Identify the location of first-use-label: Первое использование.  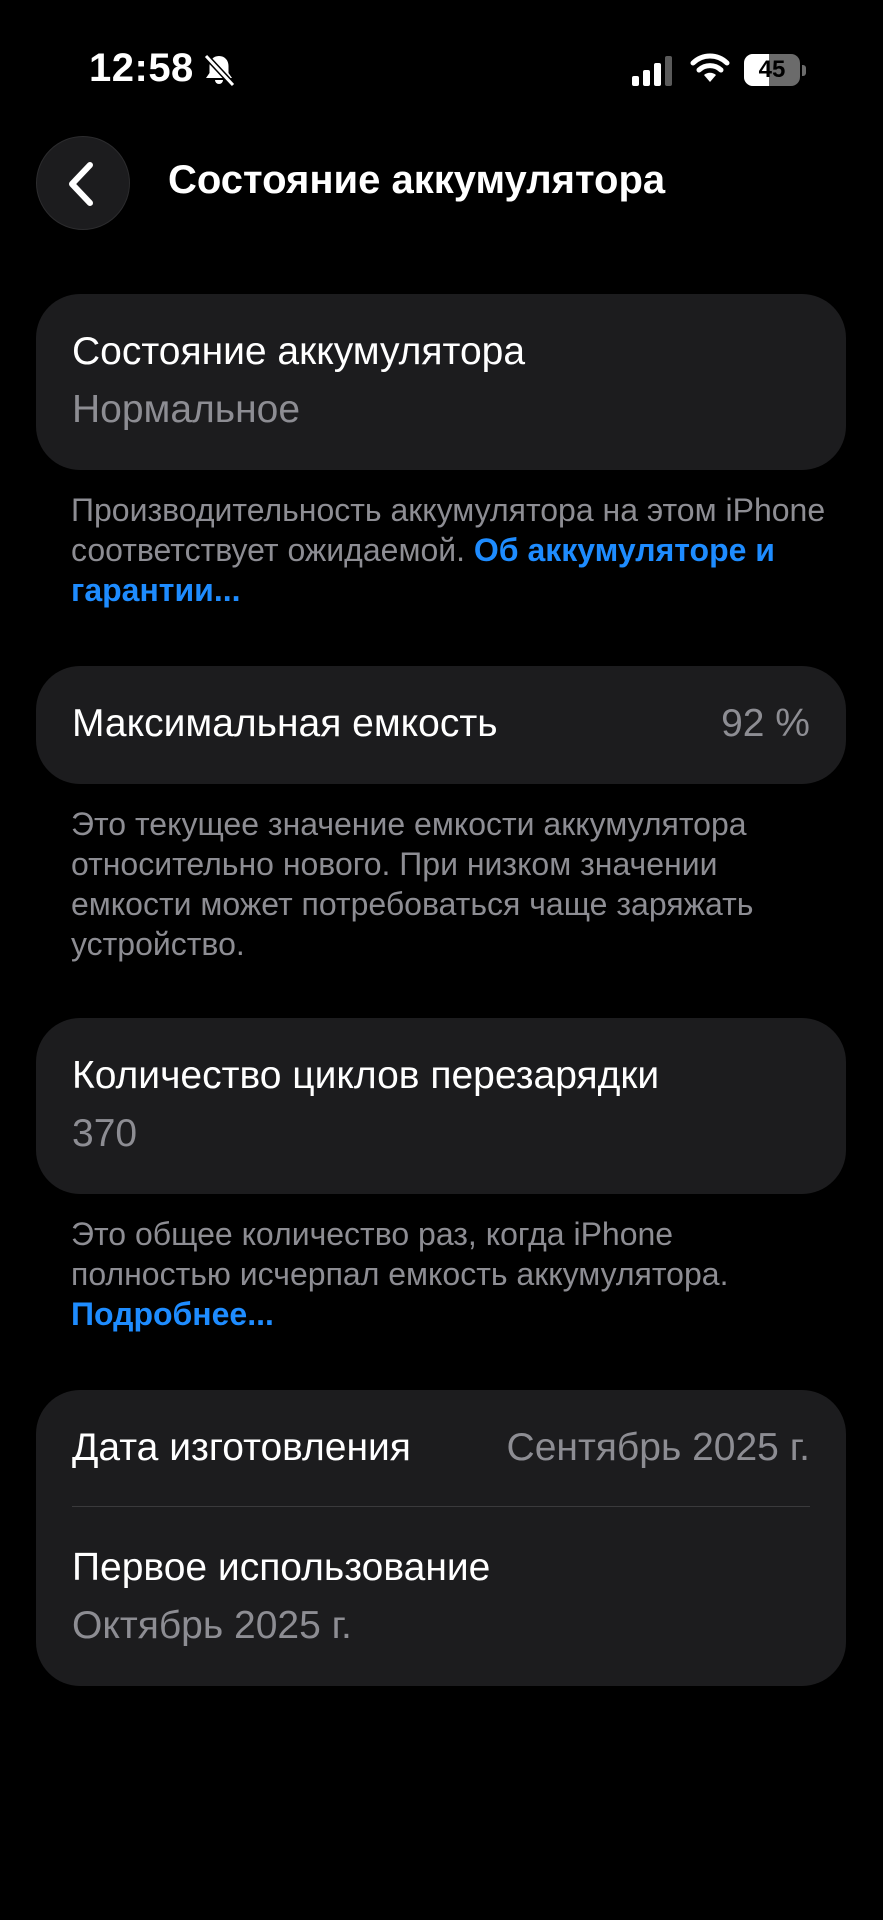
(281, 1567).